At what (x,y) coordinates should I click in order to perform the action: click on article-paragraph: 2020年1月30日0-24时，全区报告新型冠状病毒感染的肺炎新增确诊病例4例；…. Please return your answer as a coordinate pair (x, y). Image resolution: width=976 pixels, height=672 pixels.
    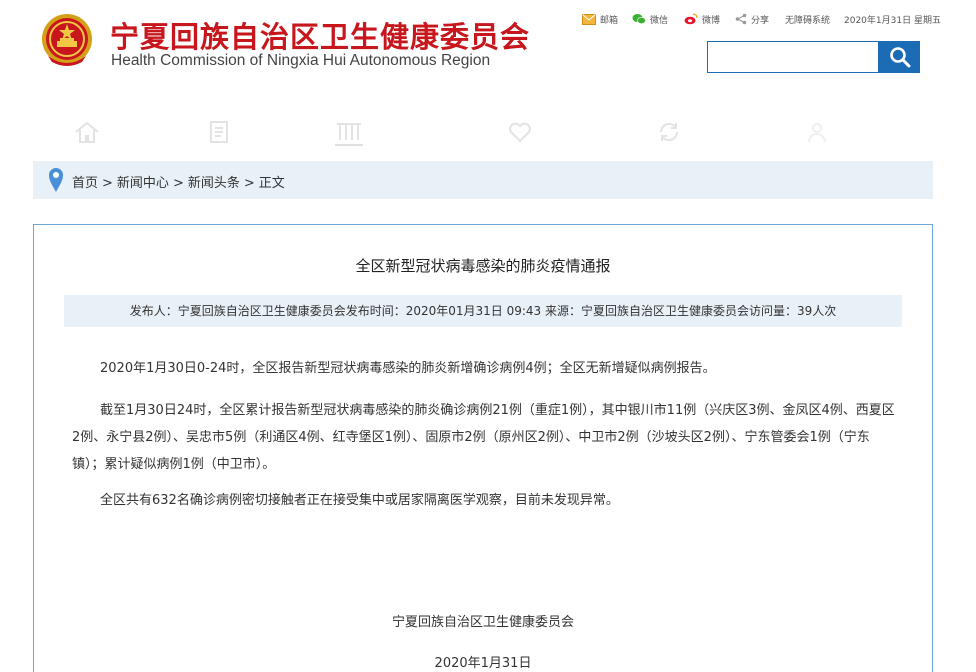
    Looking at the image, I should click on (408, 368).